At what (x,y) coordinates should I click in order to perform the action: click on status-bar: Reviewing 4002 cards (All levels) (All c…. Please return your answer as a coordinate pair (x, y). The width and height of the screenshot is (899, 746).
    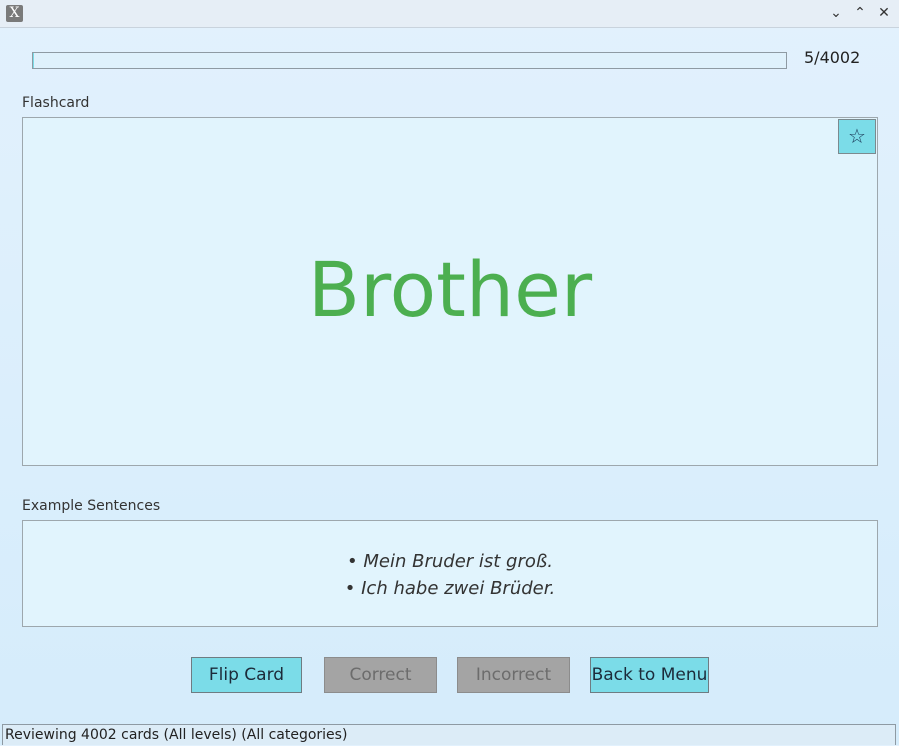
    Looking at the image, I should click on (449, 734).